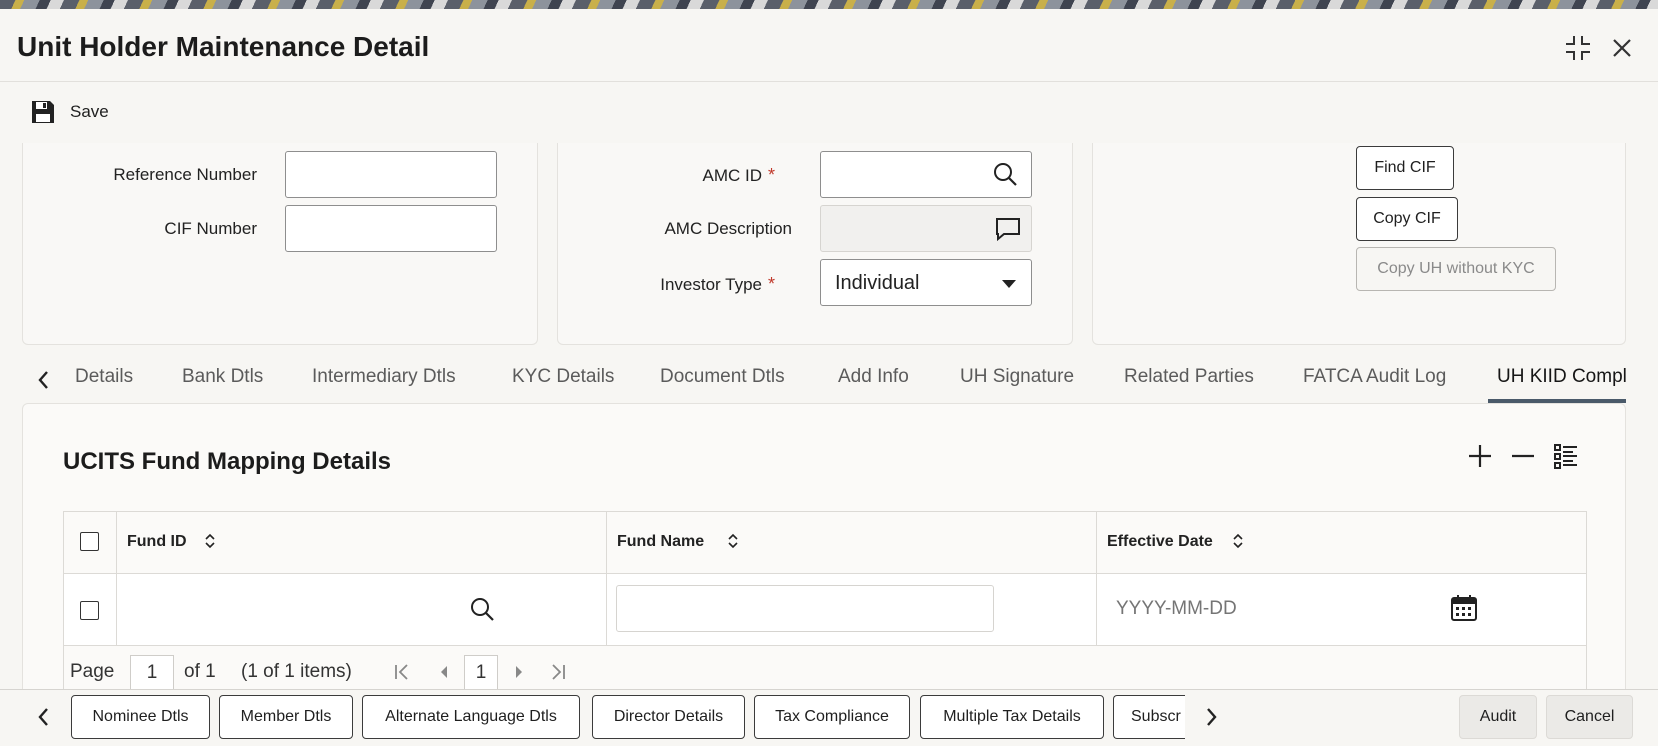  What do you see at coordinates (1498, 717) in the screenshot?
I see `audit-button: Audit` at bounding box center [1498, 717].